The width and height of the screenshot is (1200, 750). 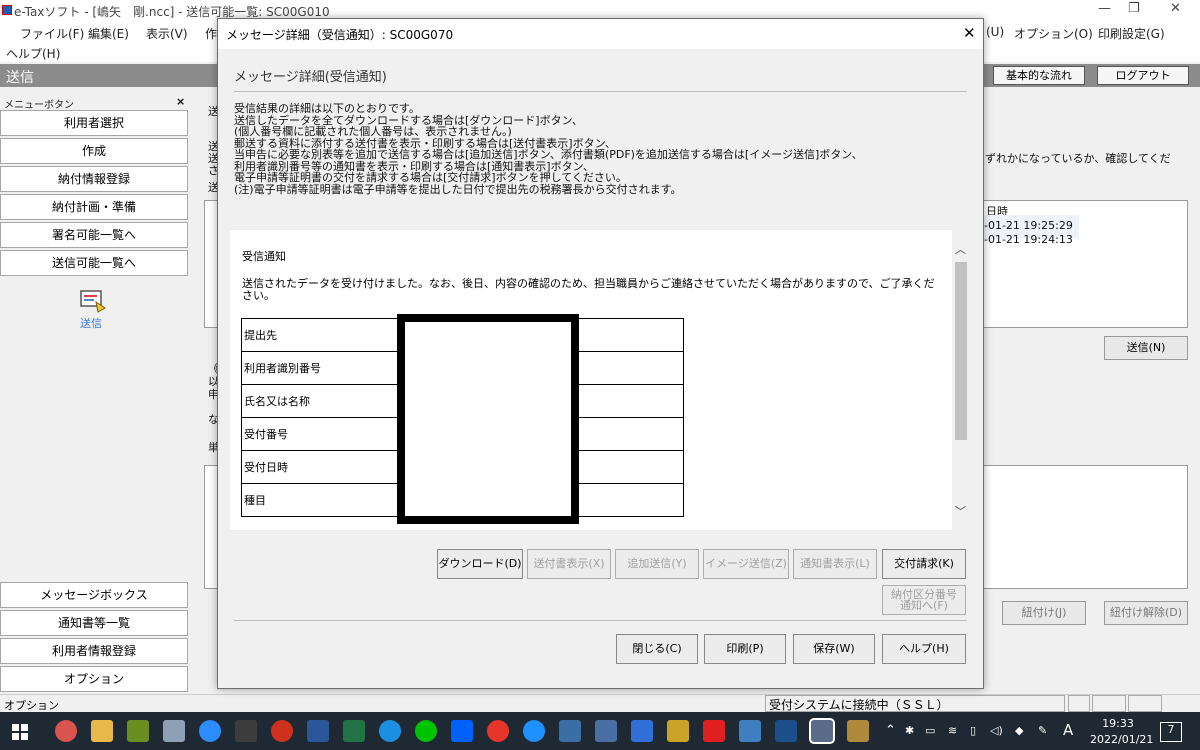 What do you see at coordinates (94, 151) in the screenshot?
I see `menu-create-button: 作成` at bounding box center [94, 151].